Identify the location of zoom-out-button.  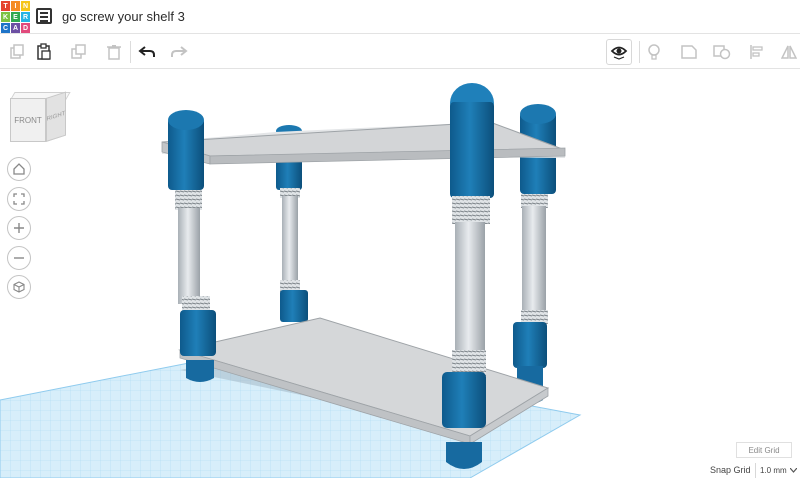
(19, 258).